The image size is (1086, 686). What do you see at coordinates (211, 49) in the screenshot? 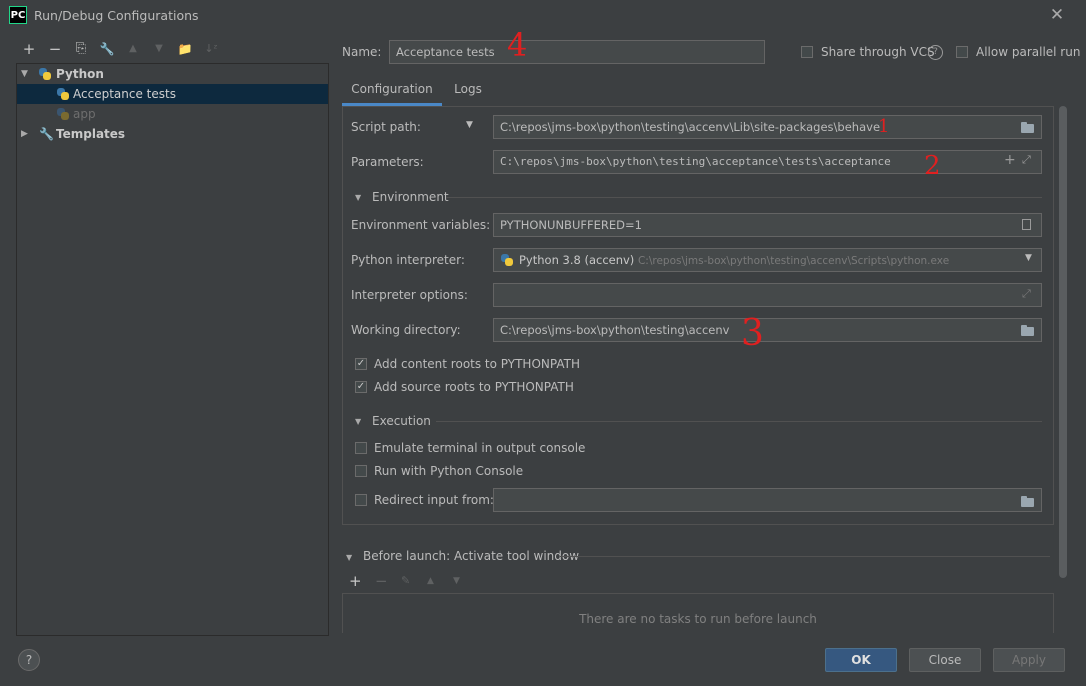
I see `sort-icon: ↓ᶻ` at bounding box center [211, 49].